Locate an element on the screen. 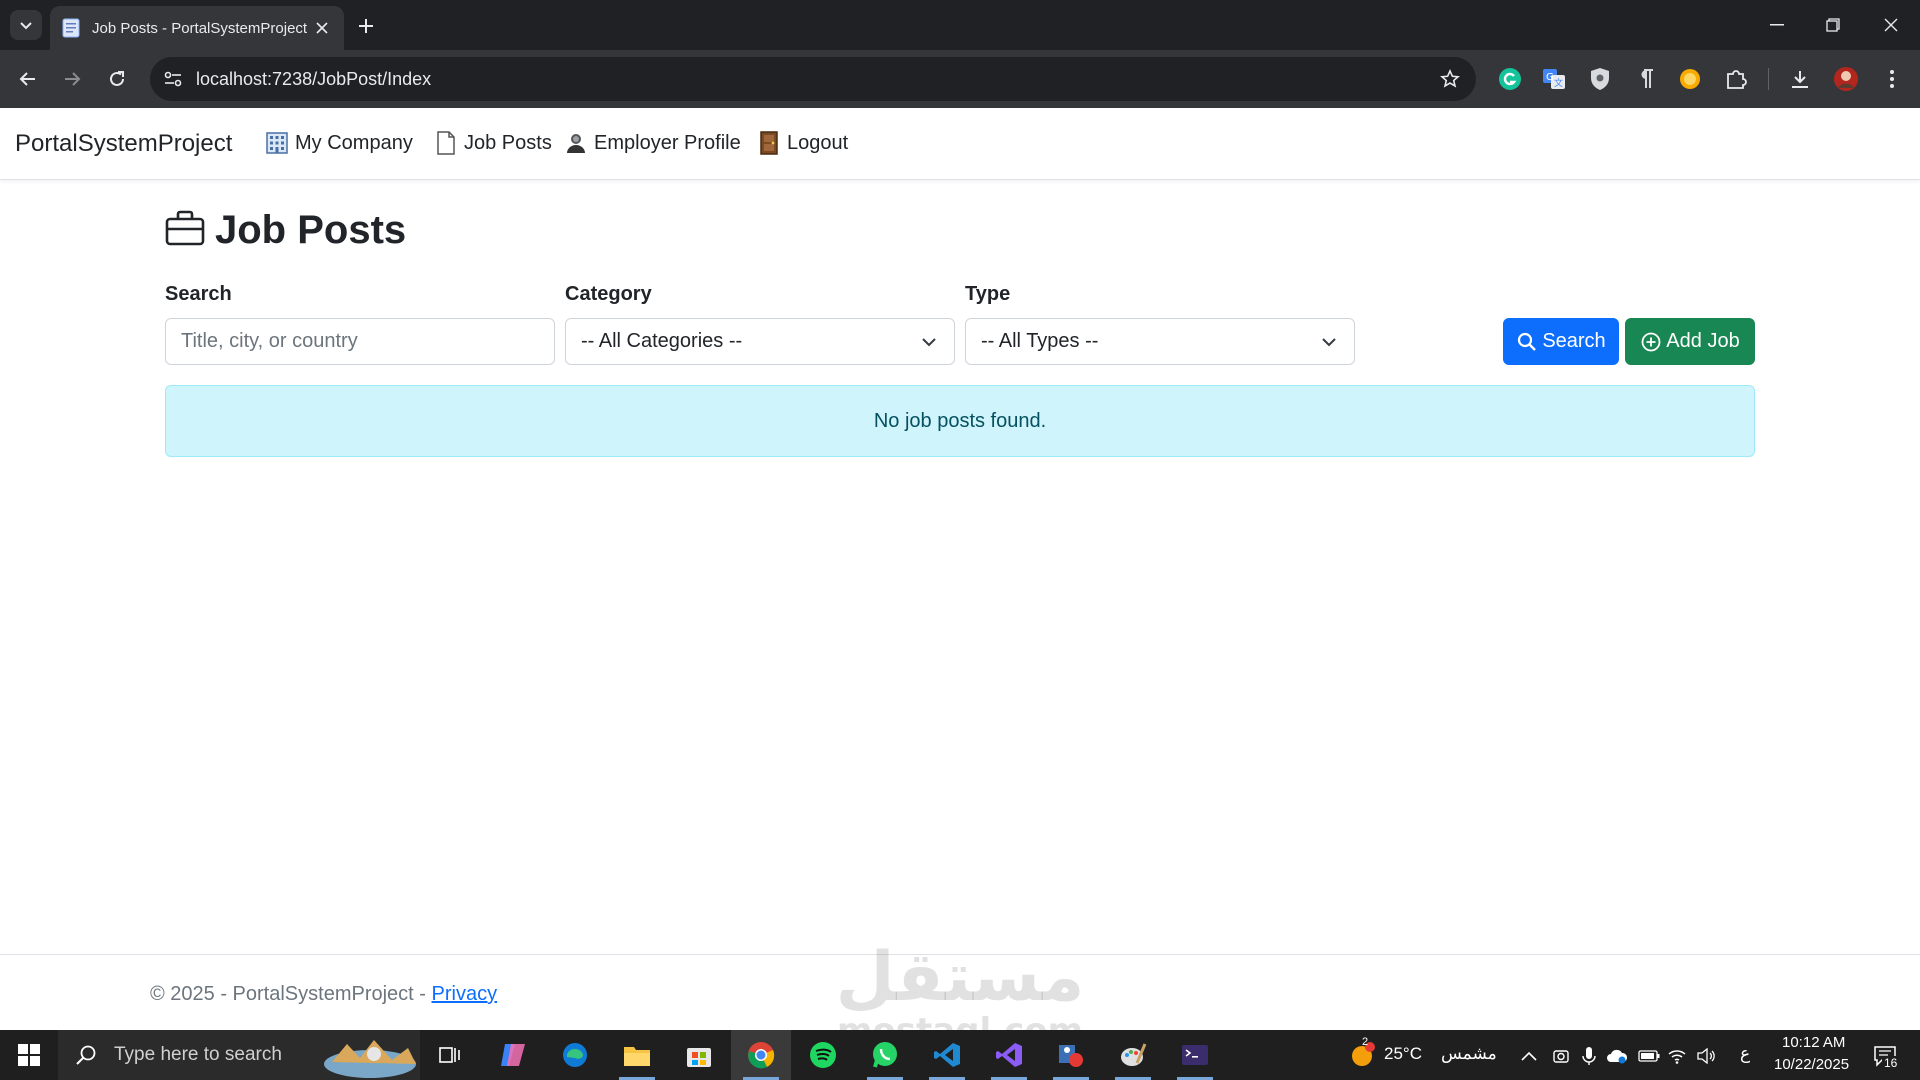 The height and width of the screenshot is (1080, 1920). address-bar: localhost:7238/JobPost/Index is located at coordinates (813, 79).